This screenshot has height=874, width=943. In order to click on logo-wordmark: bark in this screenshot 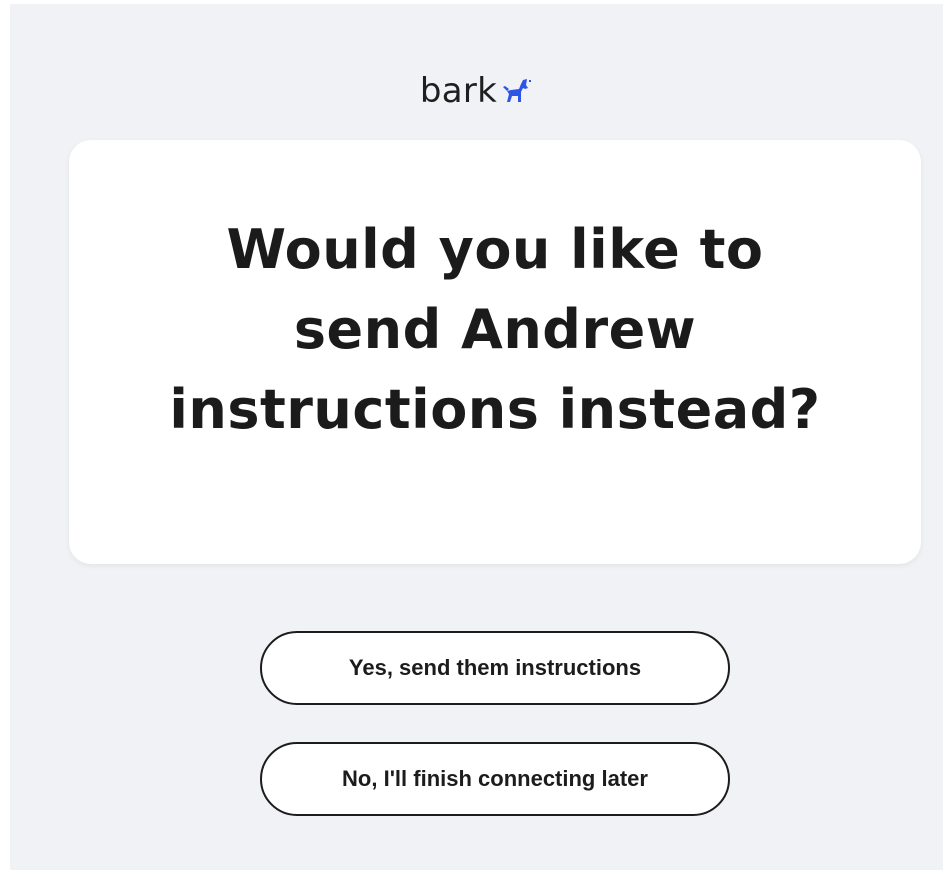, I will do `click(458, 91)`.